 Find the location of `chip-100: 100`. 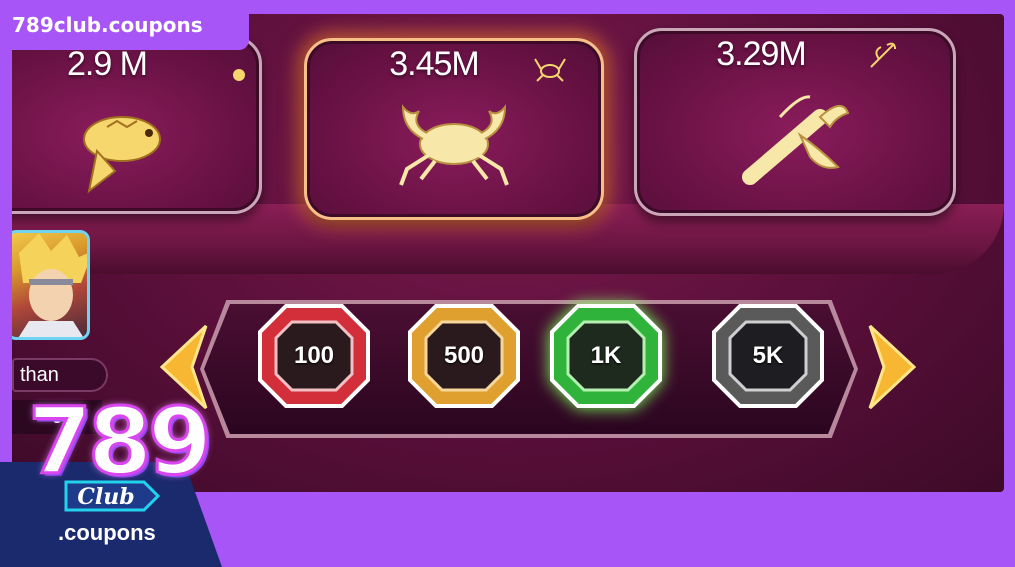

chip-100: 100 is located at coordinates (314, 356).